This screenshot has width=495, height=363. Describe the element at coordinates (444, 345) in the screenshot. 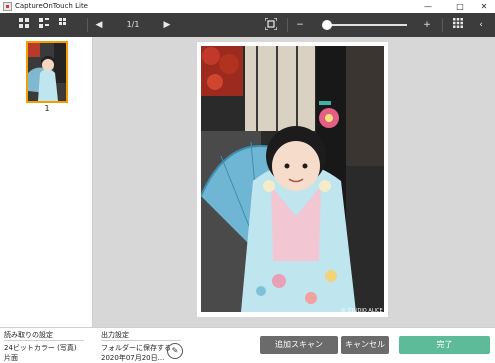

I see `done-button: 完了` at that location.